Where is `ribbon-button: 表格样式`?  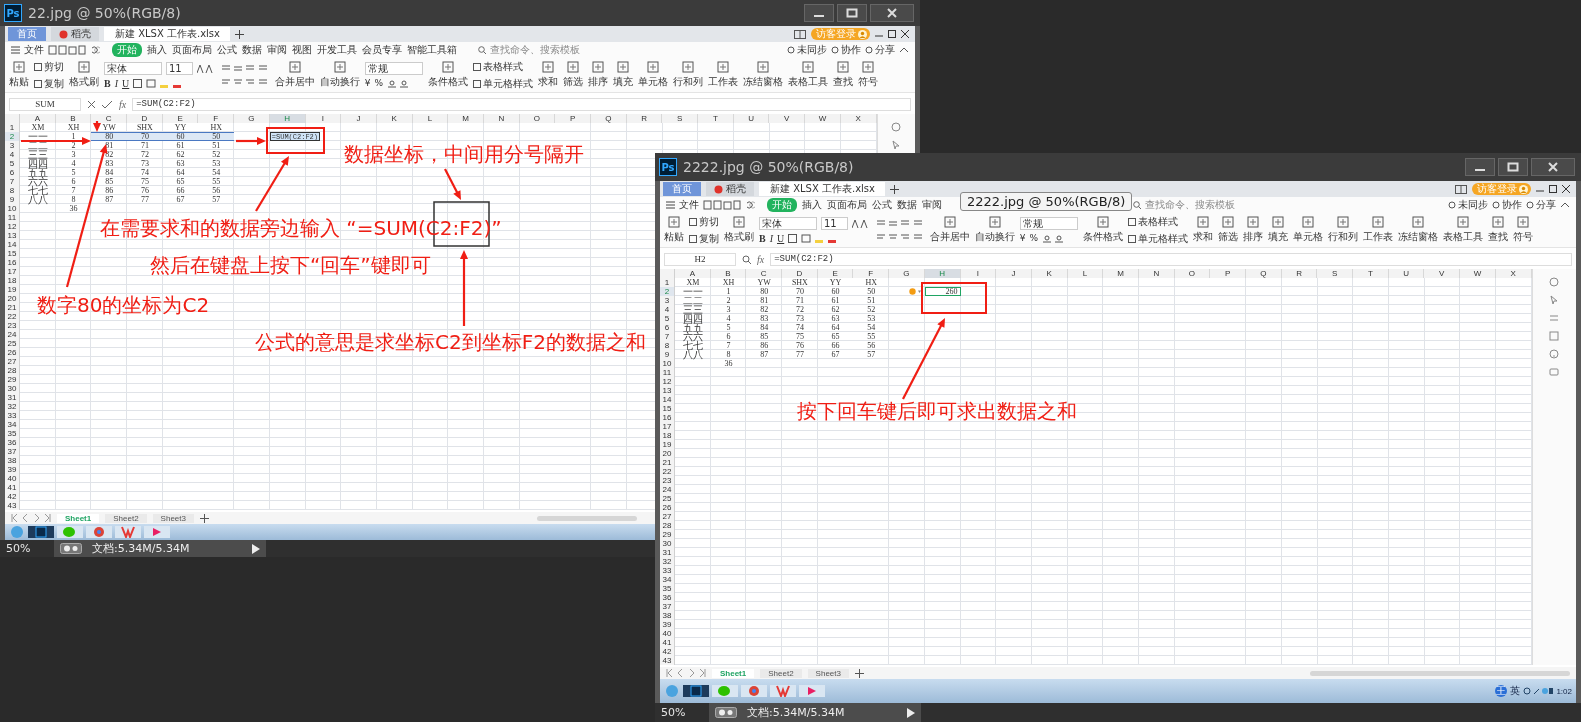 ribbon-button: 表格样式 is located at coordinates (502, 66).